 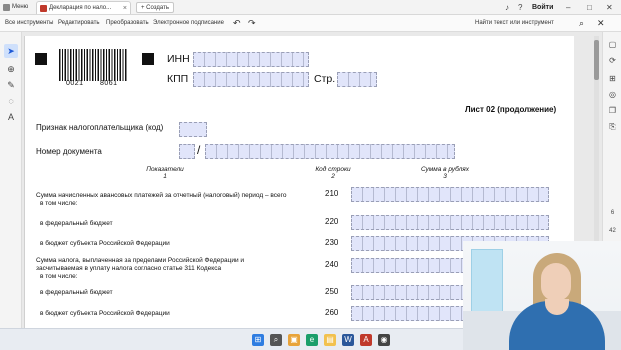 What do you see at coordinates (75, 83) in the screenshot?
I see `barcode-number-left: 0021` at bounding box center [75, 83].